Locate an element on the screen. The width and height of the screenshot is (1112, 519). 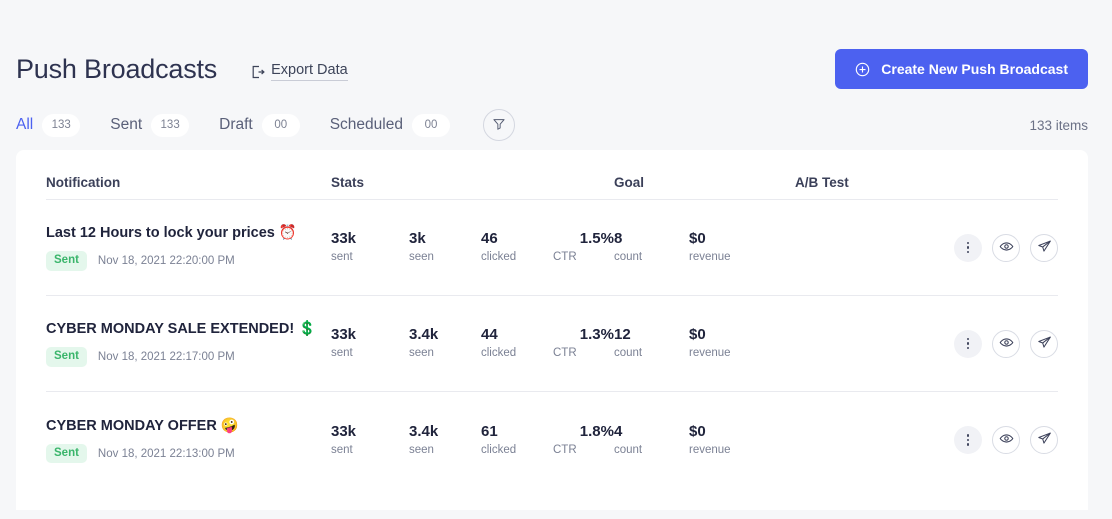
tab-sent: Sent 133 is located at coordinates (150, 125).